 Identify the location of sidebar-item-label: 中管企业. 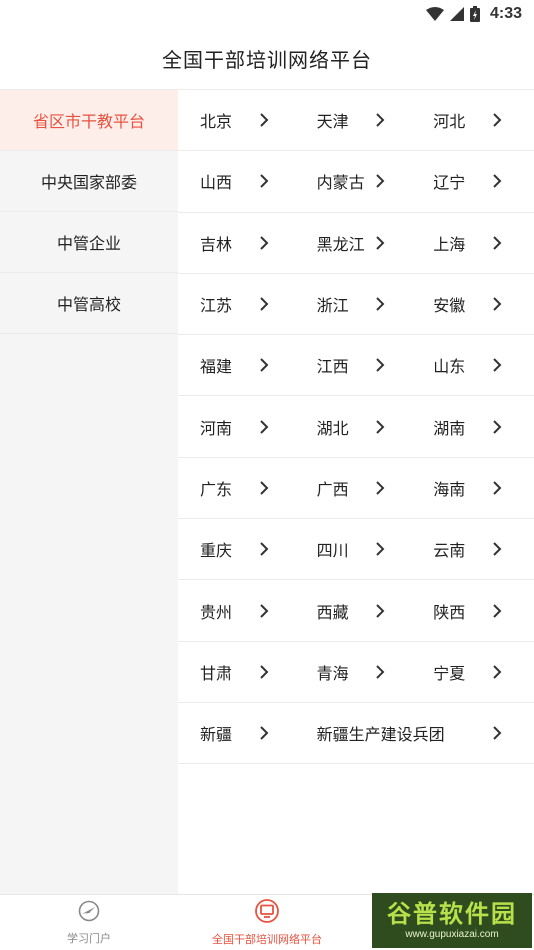
(88, 243).